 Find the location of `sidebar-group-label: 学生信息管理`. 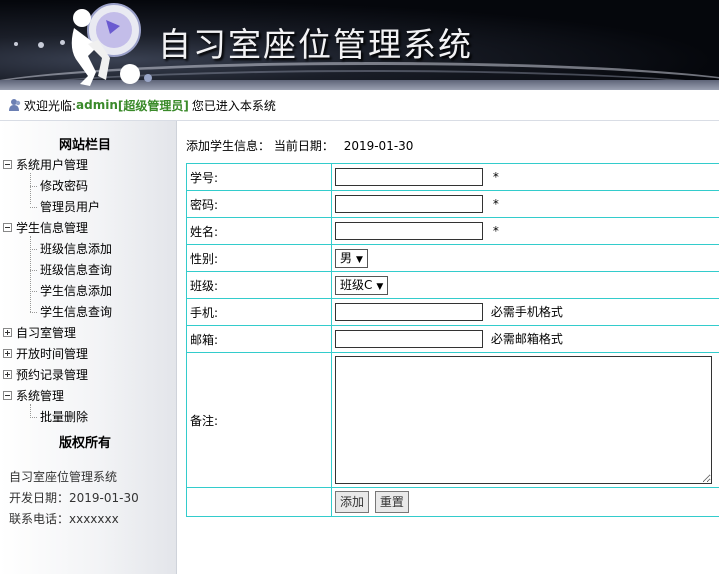

sidebar-group-label: 学生信息管理 is located at coordinates (52, 228).